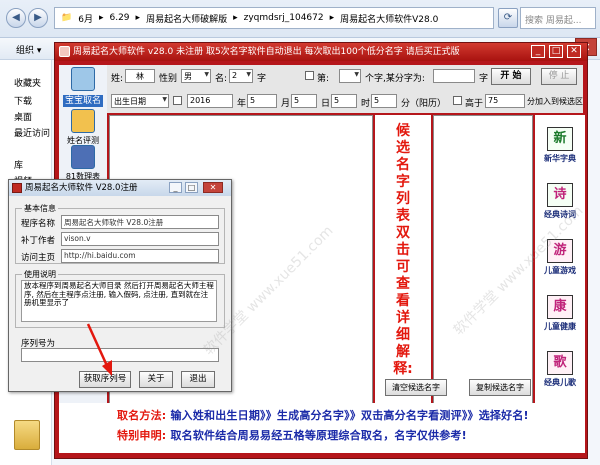 The width and height of the screenshot is (600, 465). I want to click on group-title: 基本信息, so click(40, 208).